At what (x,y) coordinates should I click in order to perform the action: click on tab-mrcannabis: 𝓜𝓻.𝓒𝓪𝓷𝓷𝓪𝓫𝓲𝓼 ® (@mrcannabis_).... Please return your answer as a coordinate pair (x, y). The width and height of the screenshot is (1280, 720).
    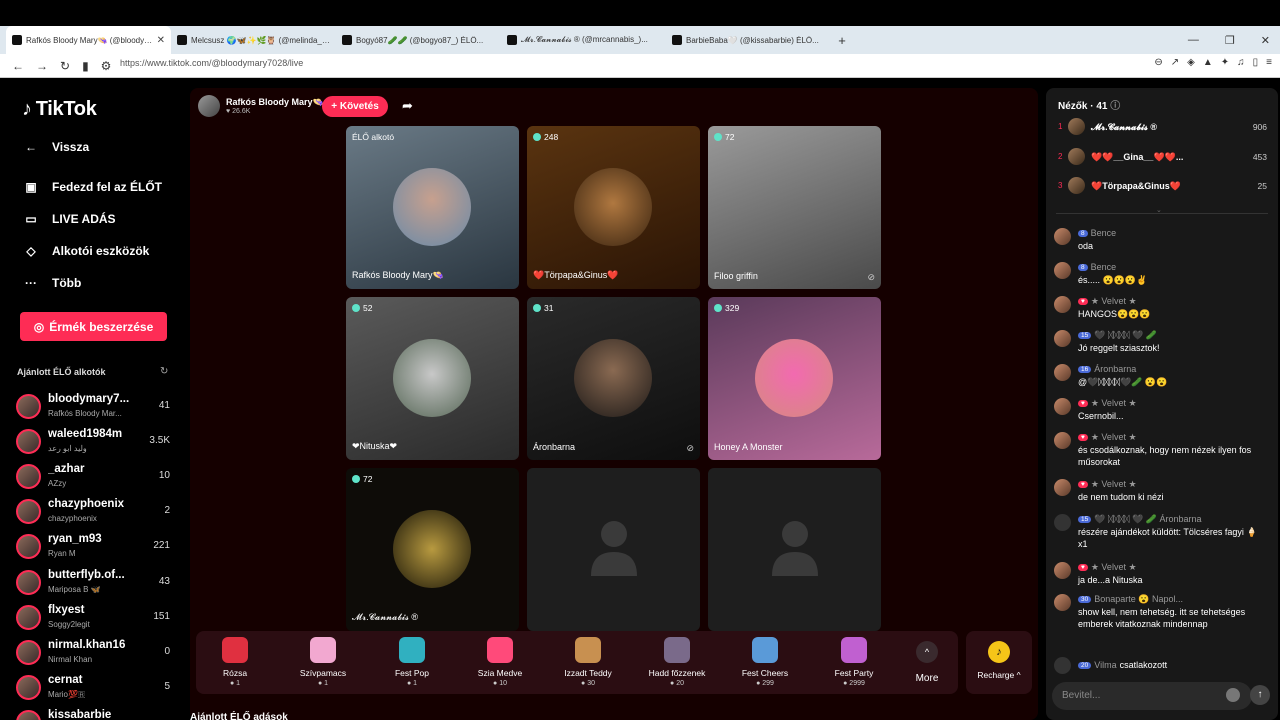
    Looking at the image, I should click on (583, 40).